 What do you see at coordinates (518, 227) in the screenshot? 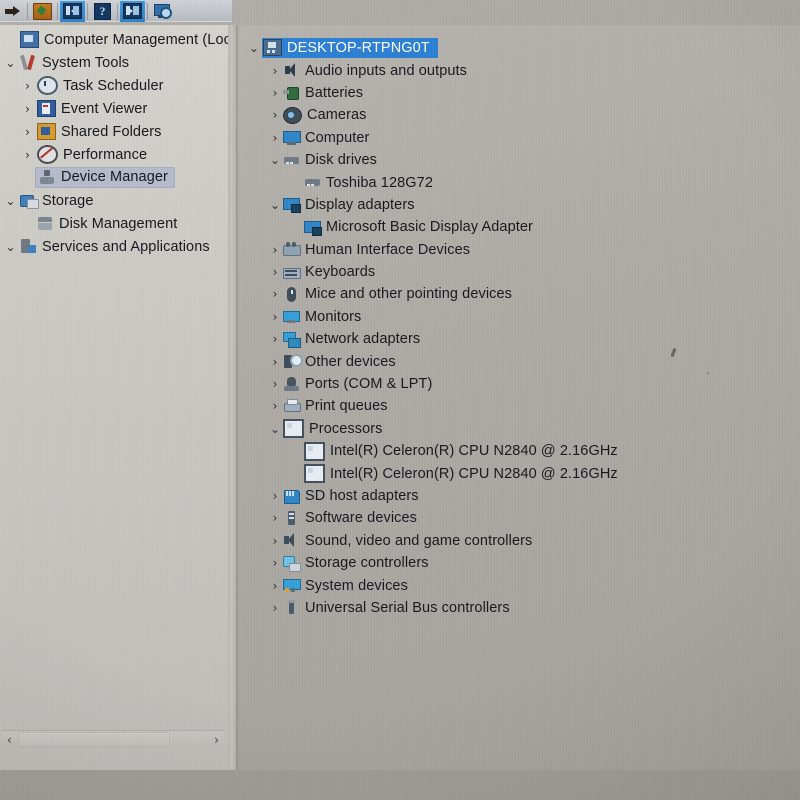
I see `device-tree-item-microsoft-basic-display-adapter: Microsoft Basic Display Adapter` at bounding box center [518, 227].